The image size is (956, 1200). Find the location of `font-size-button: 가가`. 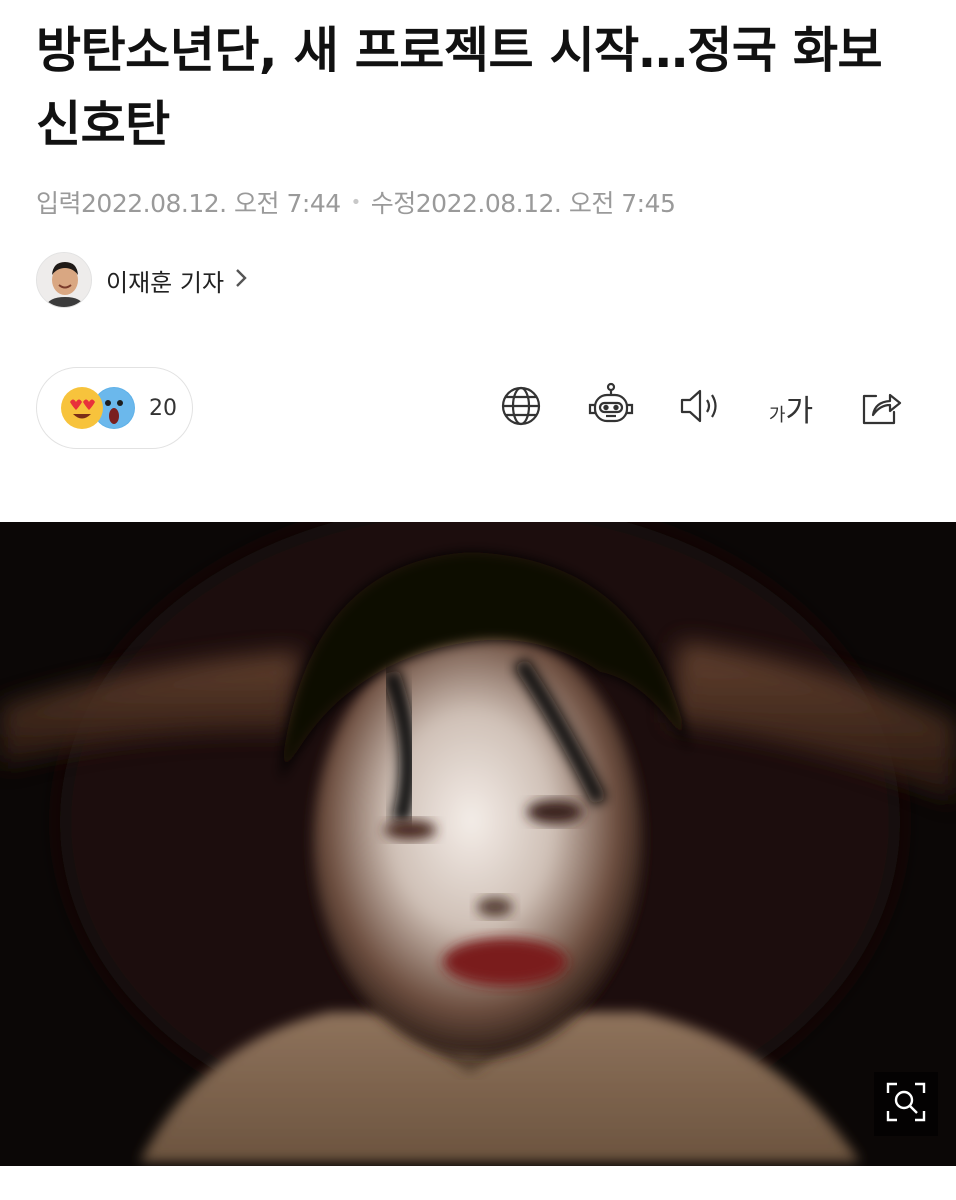

font-size-button: 가가 is located at coordinates (791, 408).